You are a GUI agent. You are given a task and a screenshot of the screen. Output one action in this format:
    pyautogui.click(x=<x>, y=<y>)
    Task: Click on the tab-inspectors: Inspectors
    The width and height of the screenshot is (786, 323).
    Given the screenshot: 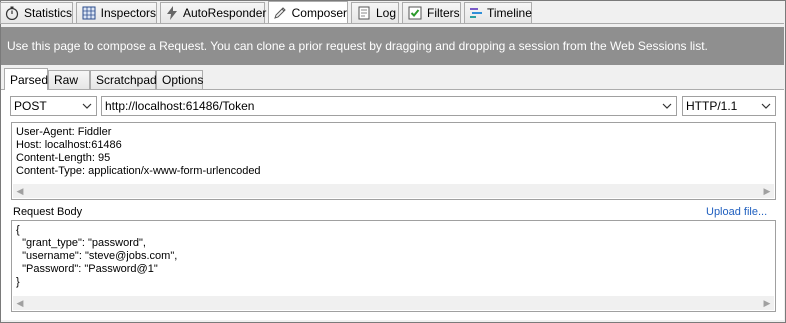 What is the action you would take?
    pyautogui.click(x=116, y=12)
    